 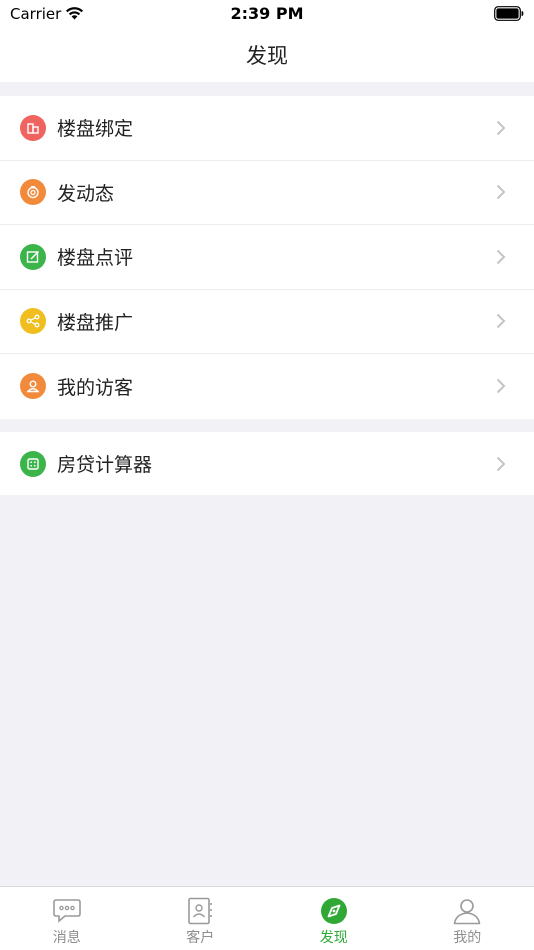 I want to click on menu-item-mortgage-calculator: 房贷计算器, so click(x=267, y=463).